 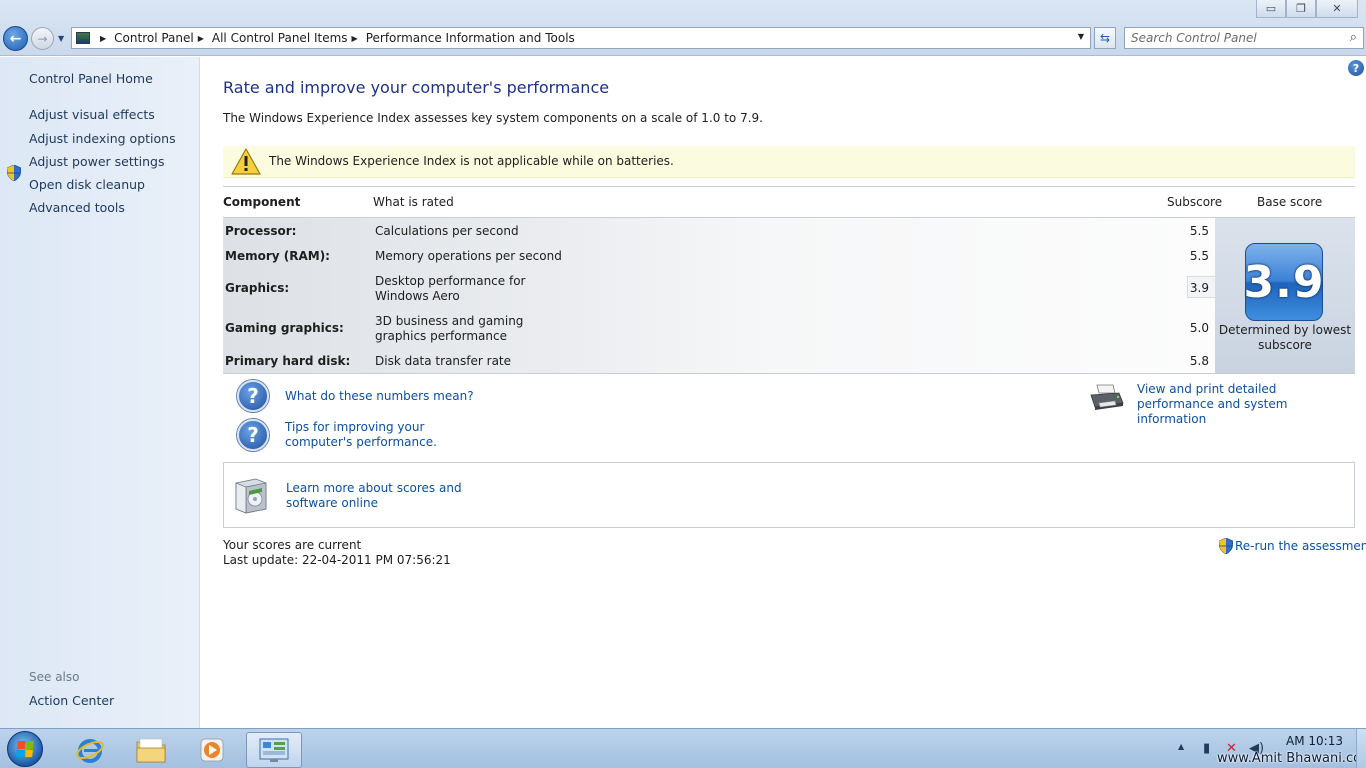 I want to click on forward-arrow-icon: →, so click(x=42, y=38).